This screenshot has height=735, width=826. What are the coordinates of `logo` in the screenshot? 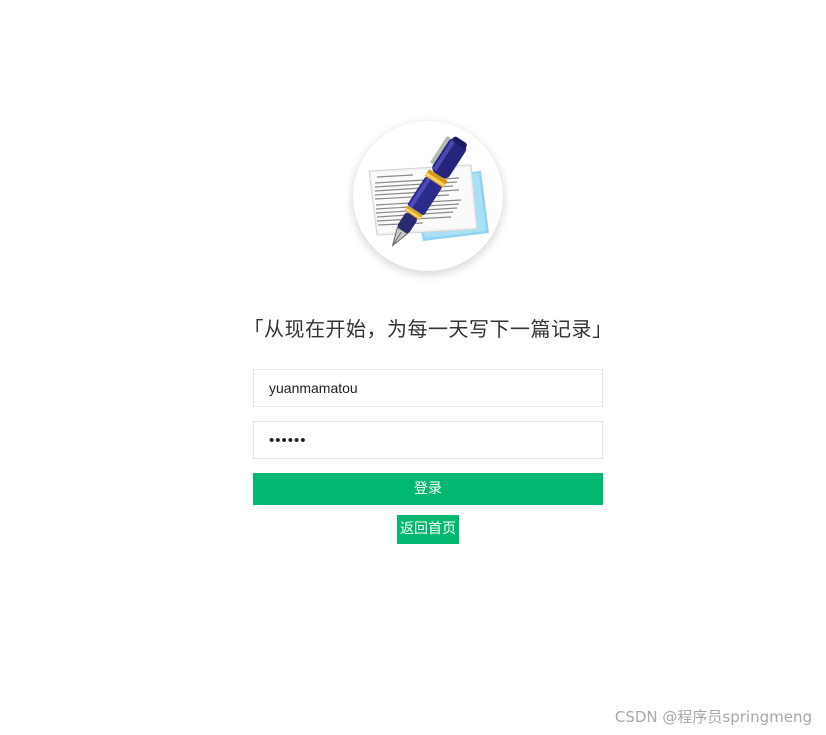 It's located at (428, 196).